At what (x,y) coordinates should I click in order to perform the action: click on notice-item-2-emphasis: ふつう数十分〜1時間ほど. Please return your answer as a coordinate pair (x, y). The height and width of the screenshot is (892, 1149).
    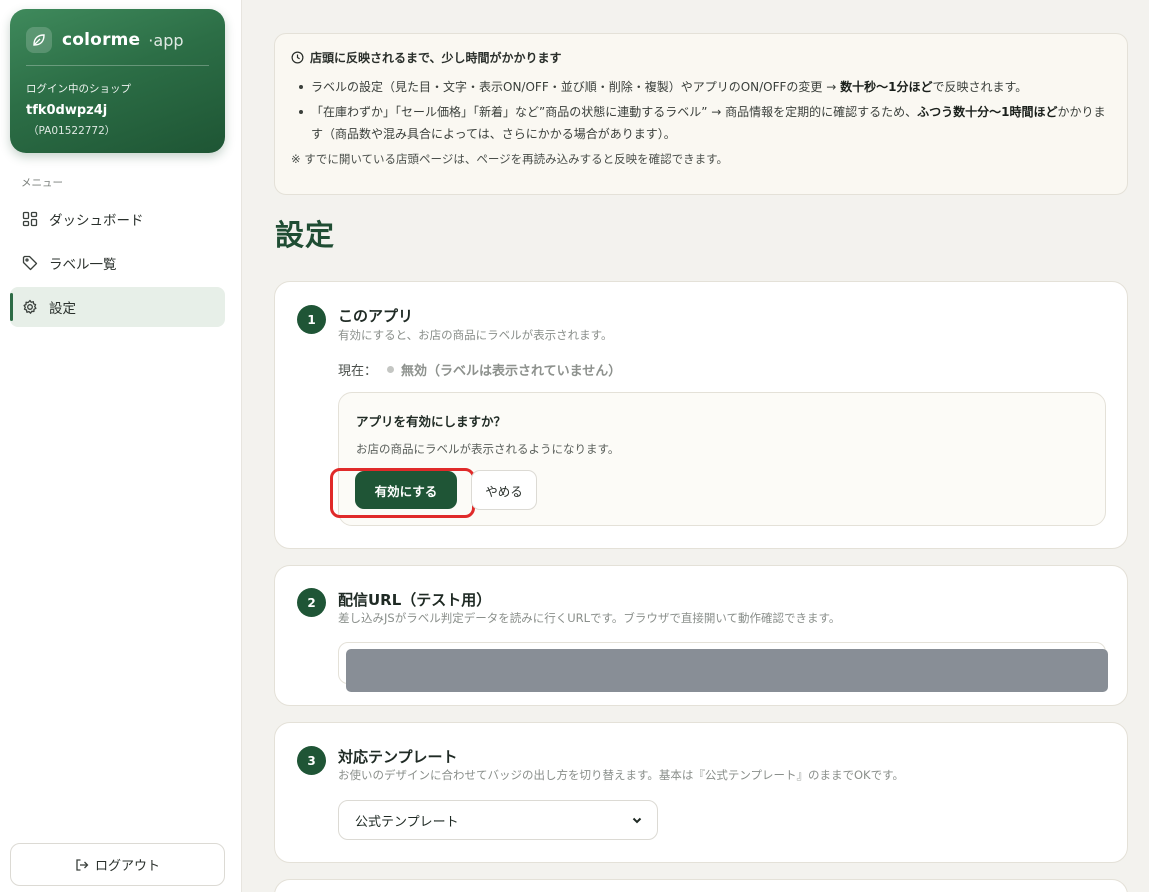
    Looking at the image, I should click on (987, 112).